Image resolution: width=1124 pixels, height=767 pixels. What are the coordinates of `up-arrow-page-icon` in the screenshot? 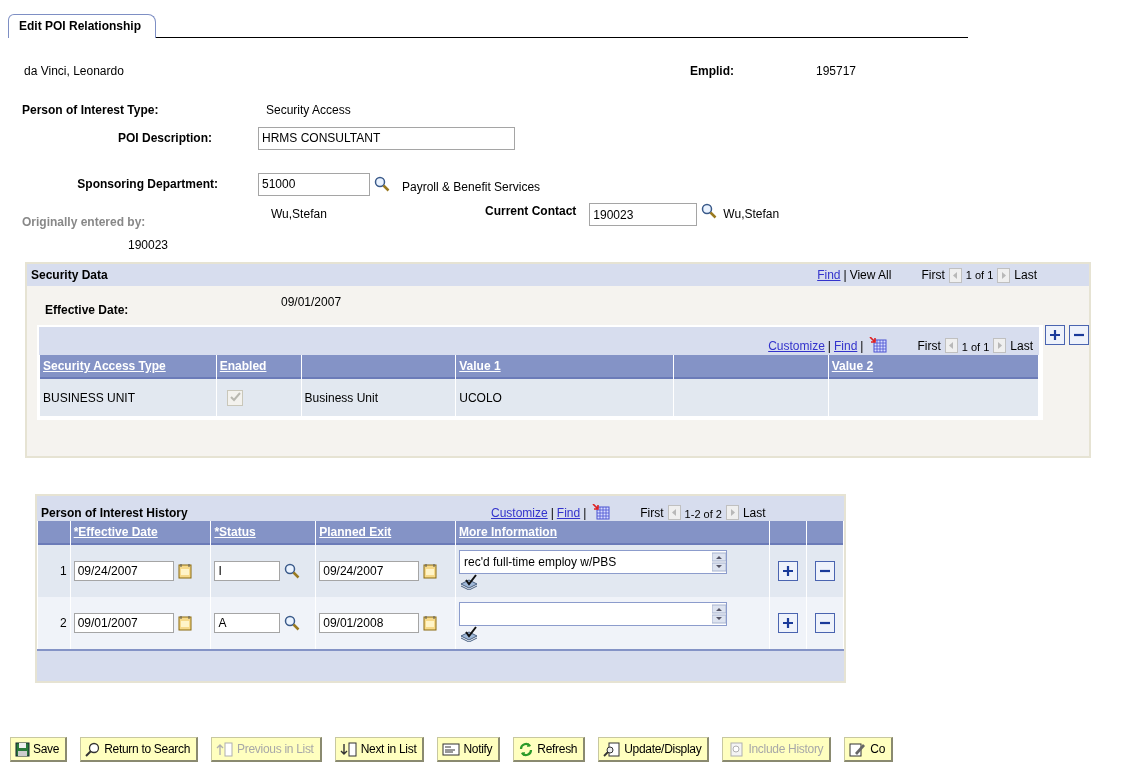 It's located at (225, 749).